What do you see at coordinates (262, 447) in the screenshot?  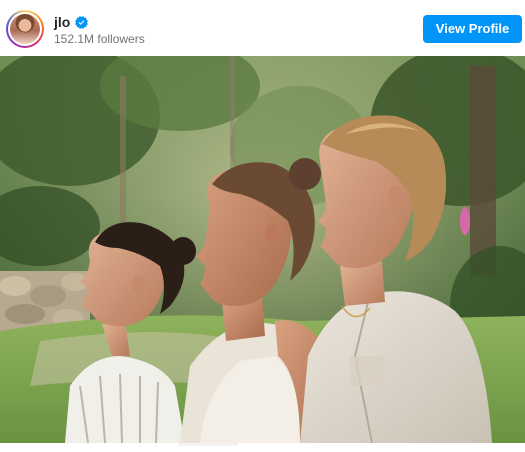 I see `embed-footer` at bounding box center [262, 447].